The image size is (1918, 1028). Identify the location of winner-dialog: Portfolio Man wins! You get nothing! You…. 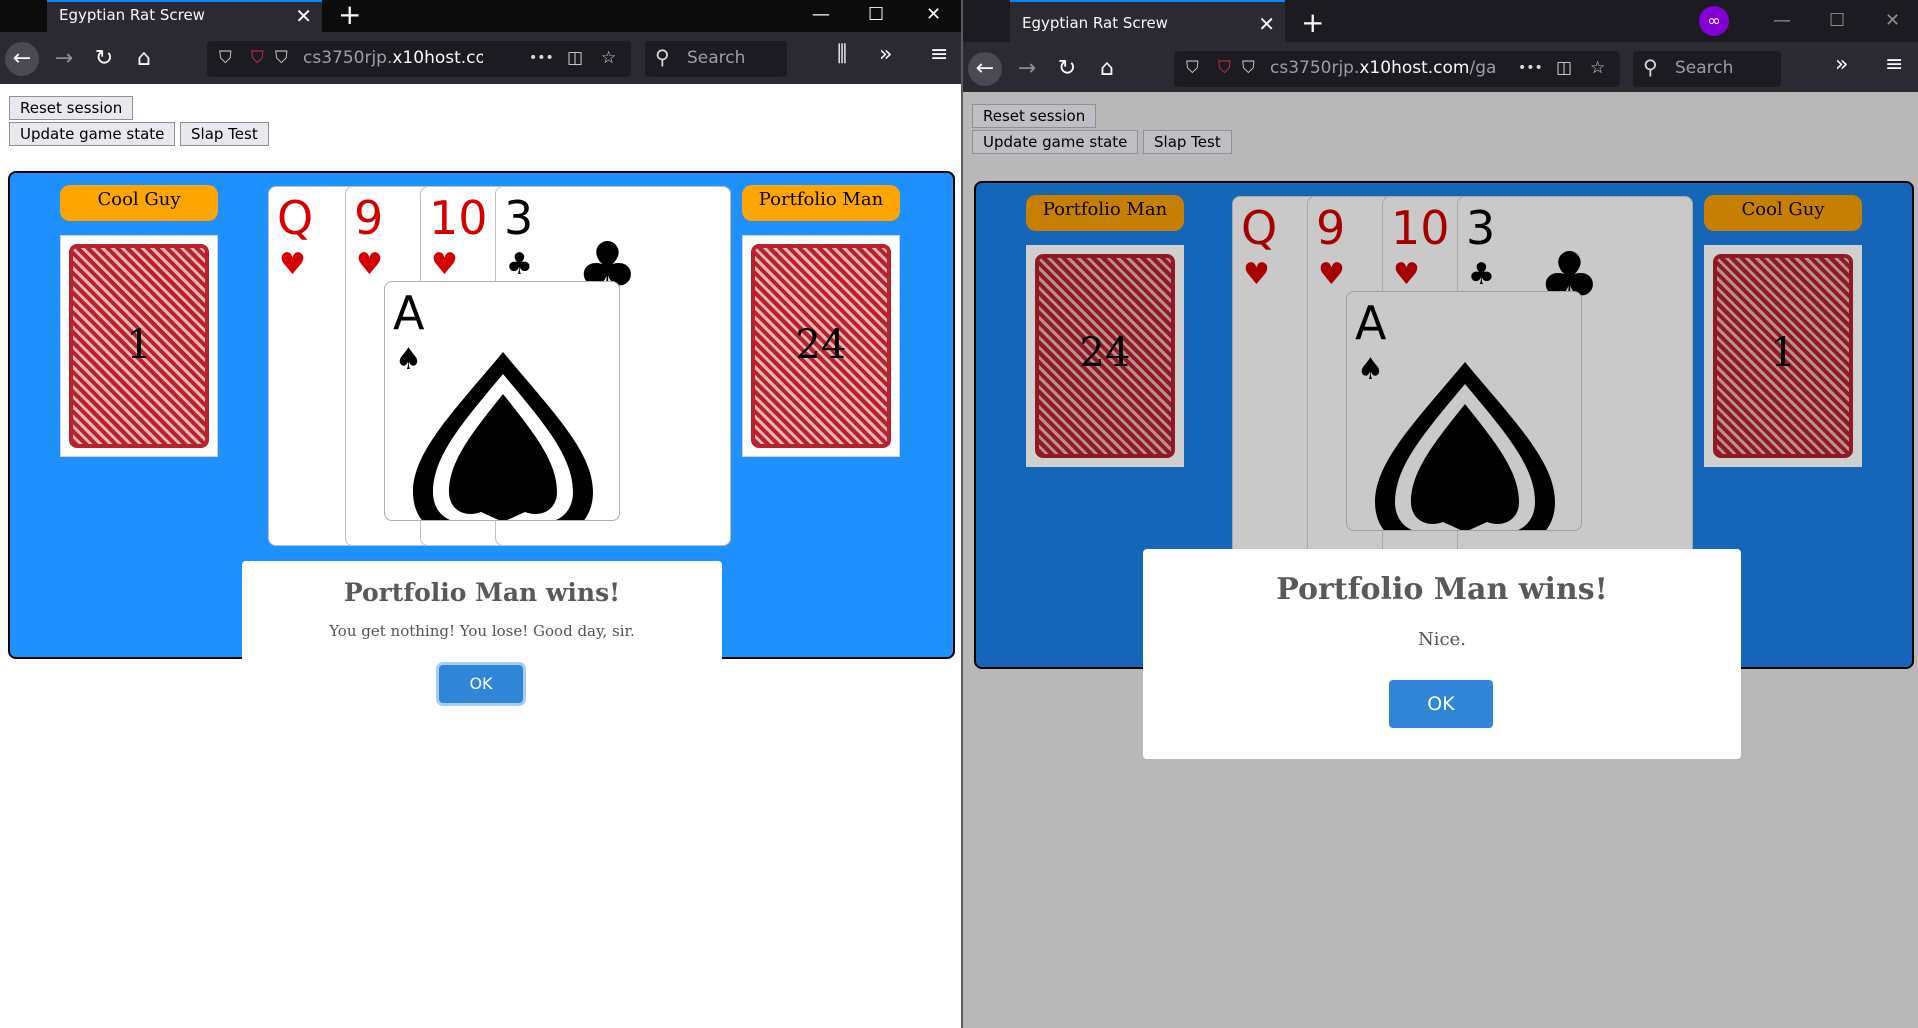
(482, 643).